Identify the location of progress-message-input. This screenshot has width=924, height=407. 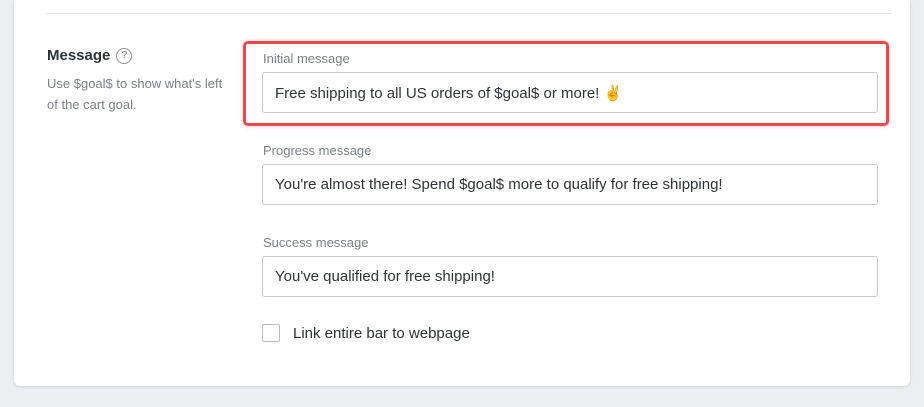
(570, 184).